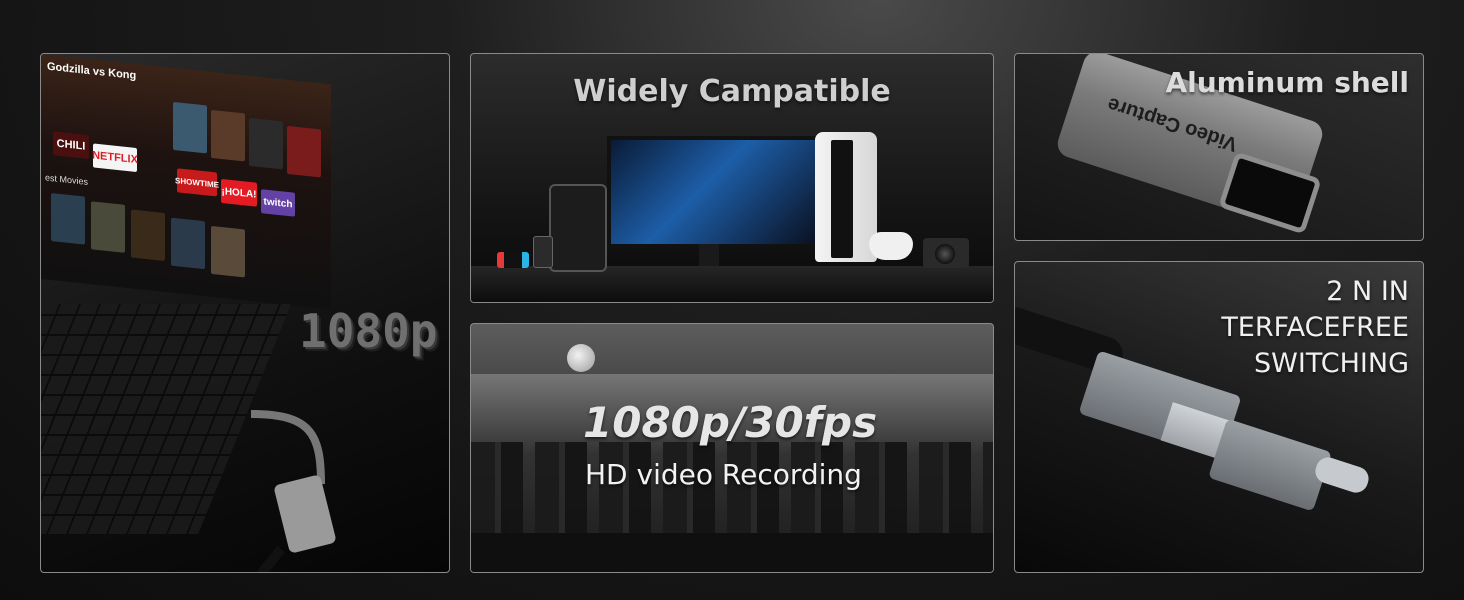  Describe the element at coordinates (293, 491) in the screenshot. I see `hdmi-adapter-icon` at that location.